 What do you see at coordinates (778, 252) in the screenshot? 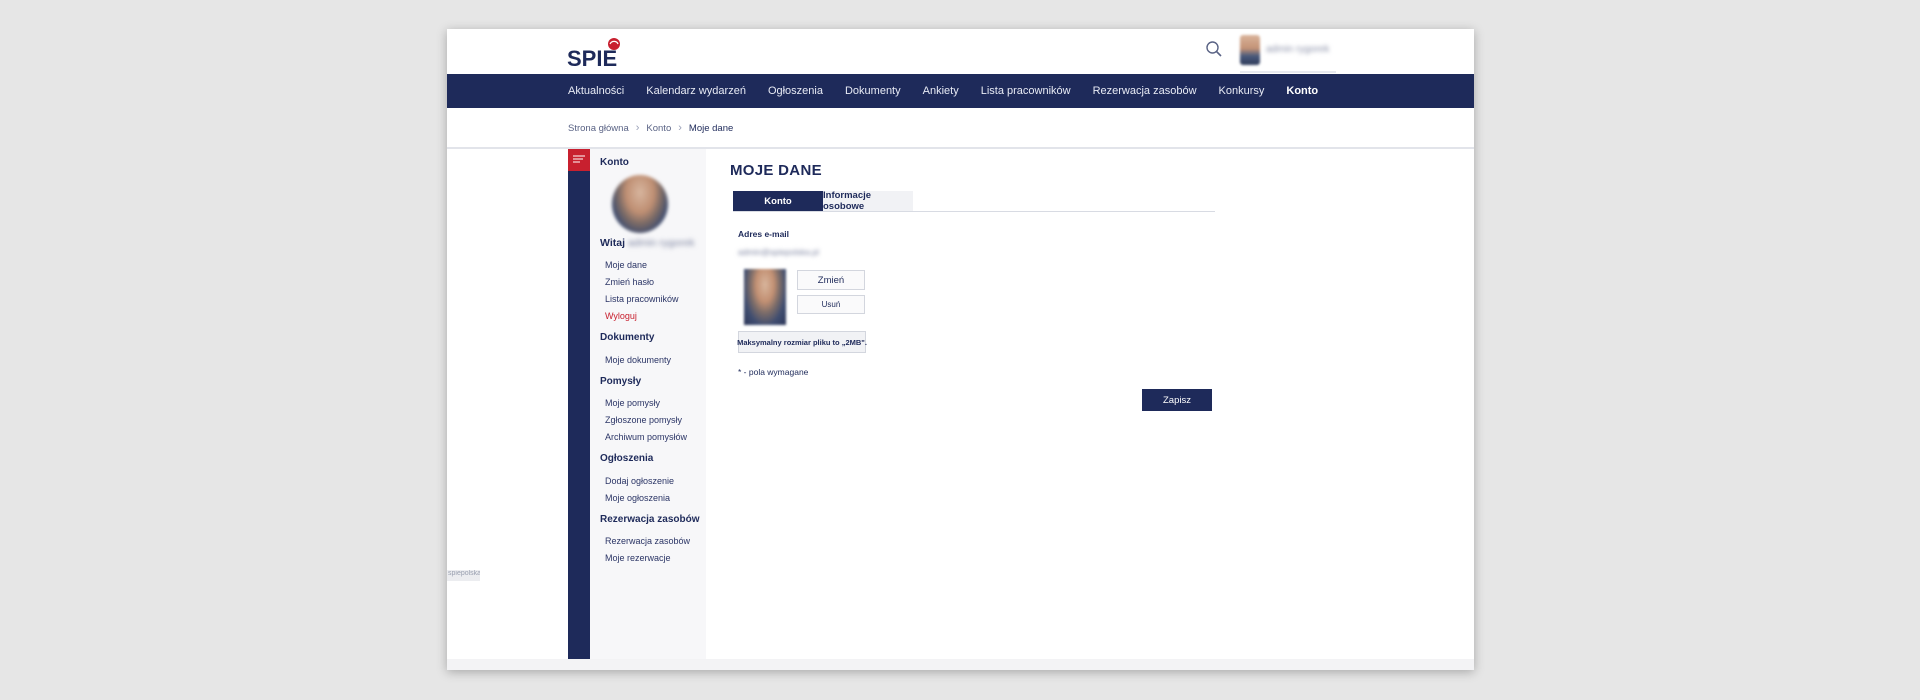
I see `email-value: admin@spiepolska.pl` at bounding box center [778, 252].